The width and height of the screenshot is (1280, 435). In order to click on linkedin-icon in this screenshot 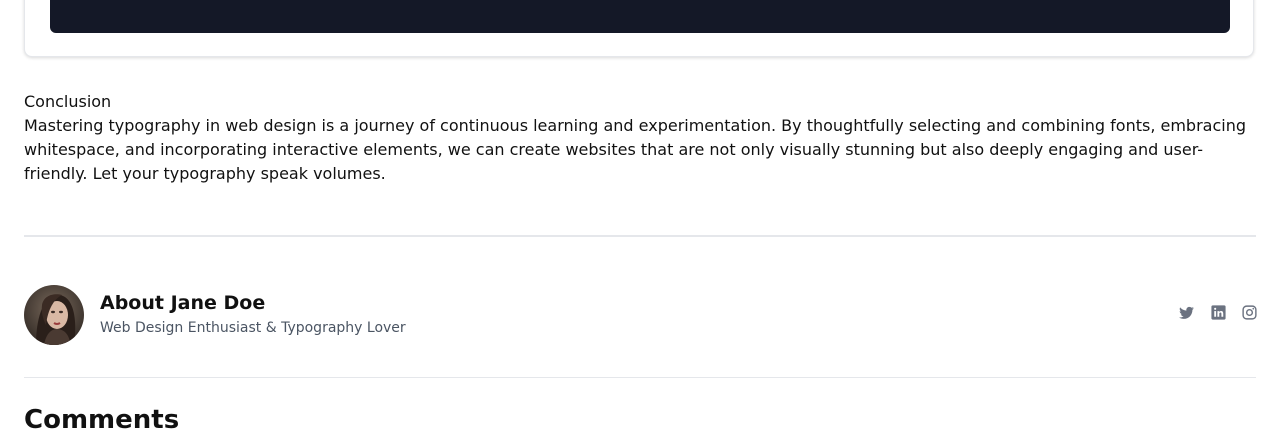, I will do `click(1218, 314)`.